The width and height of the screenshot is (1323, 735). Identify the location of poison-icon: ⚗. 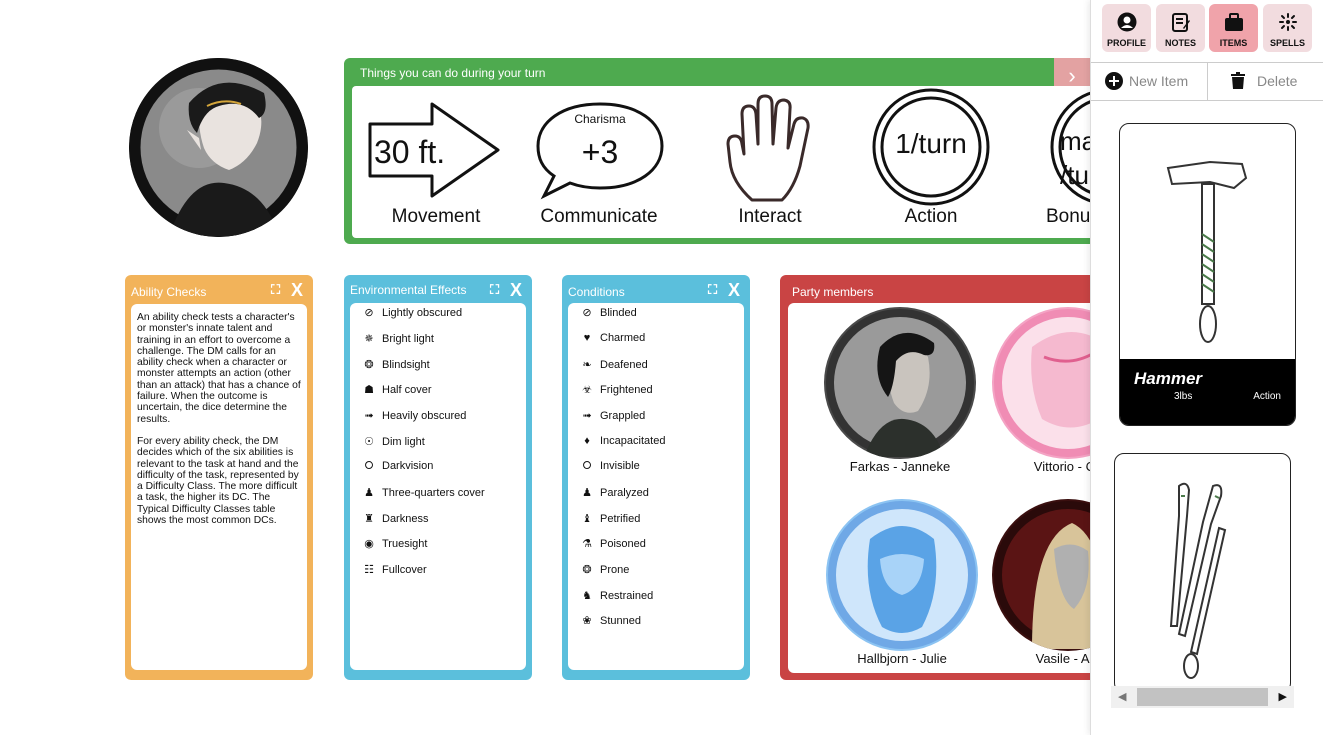
(587, 544).